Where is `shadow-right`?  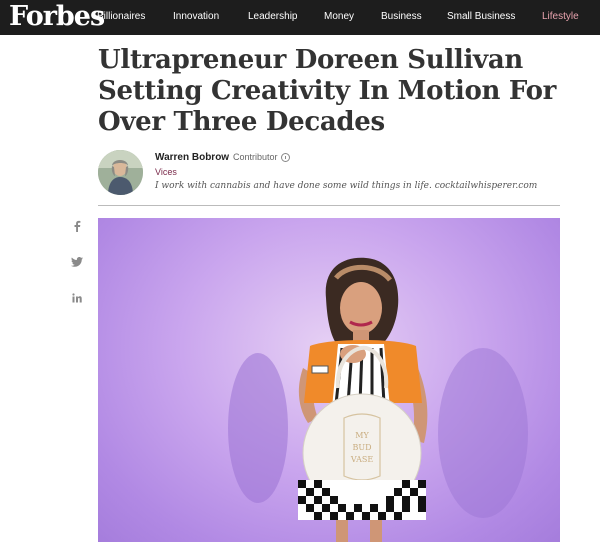
shadow-right is located at coordinates (483, 433).